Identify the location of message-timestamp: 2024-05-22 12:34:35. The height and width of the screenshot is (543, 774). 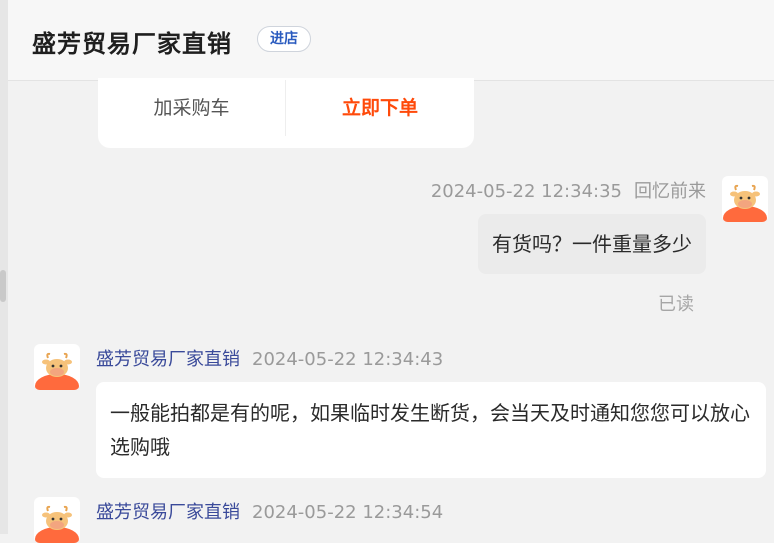
(526, 191).